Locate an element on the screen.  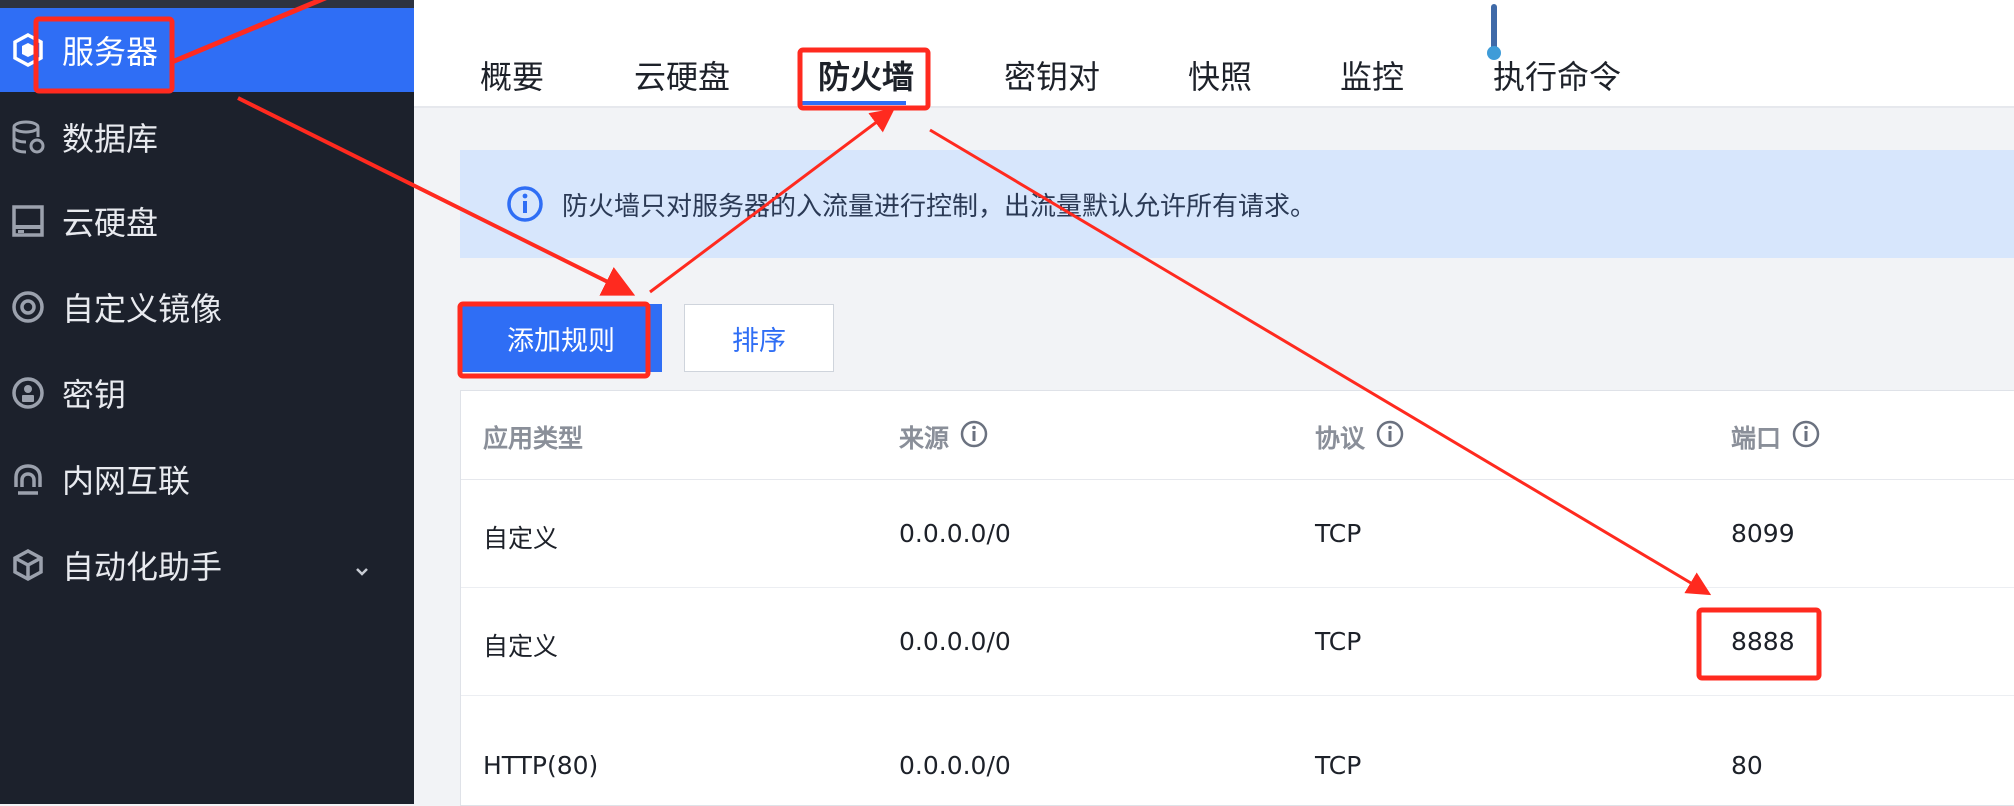
sidebar-item-custom-image: 自定义镜像 is located at coordinates (207, 307).